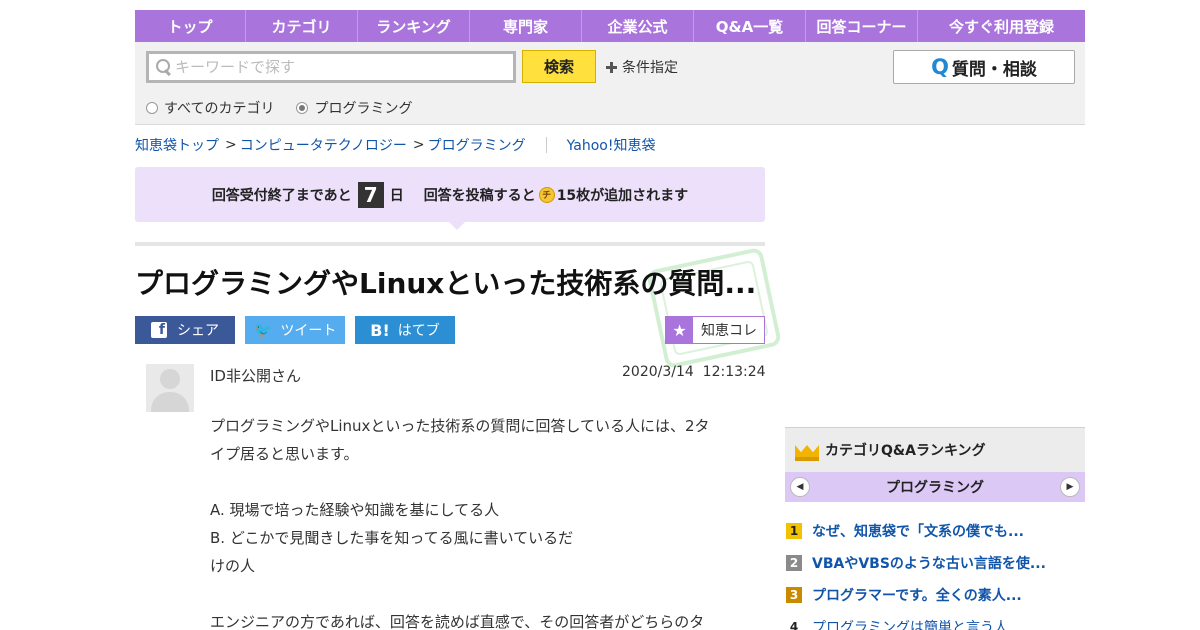 The height and width of the screenshot is (630, 1200). I want to click on facebook-share-button: f シェア, so click(185, 330).